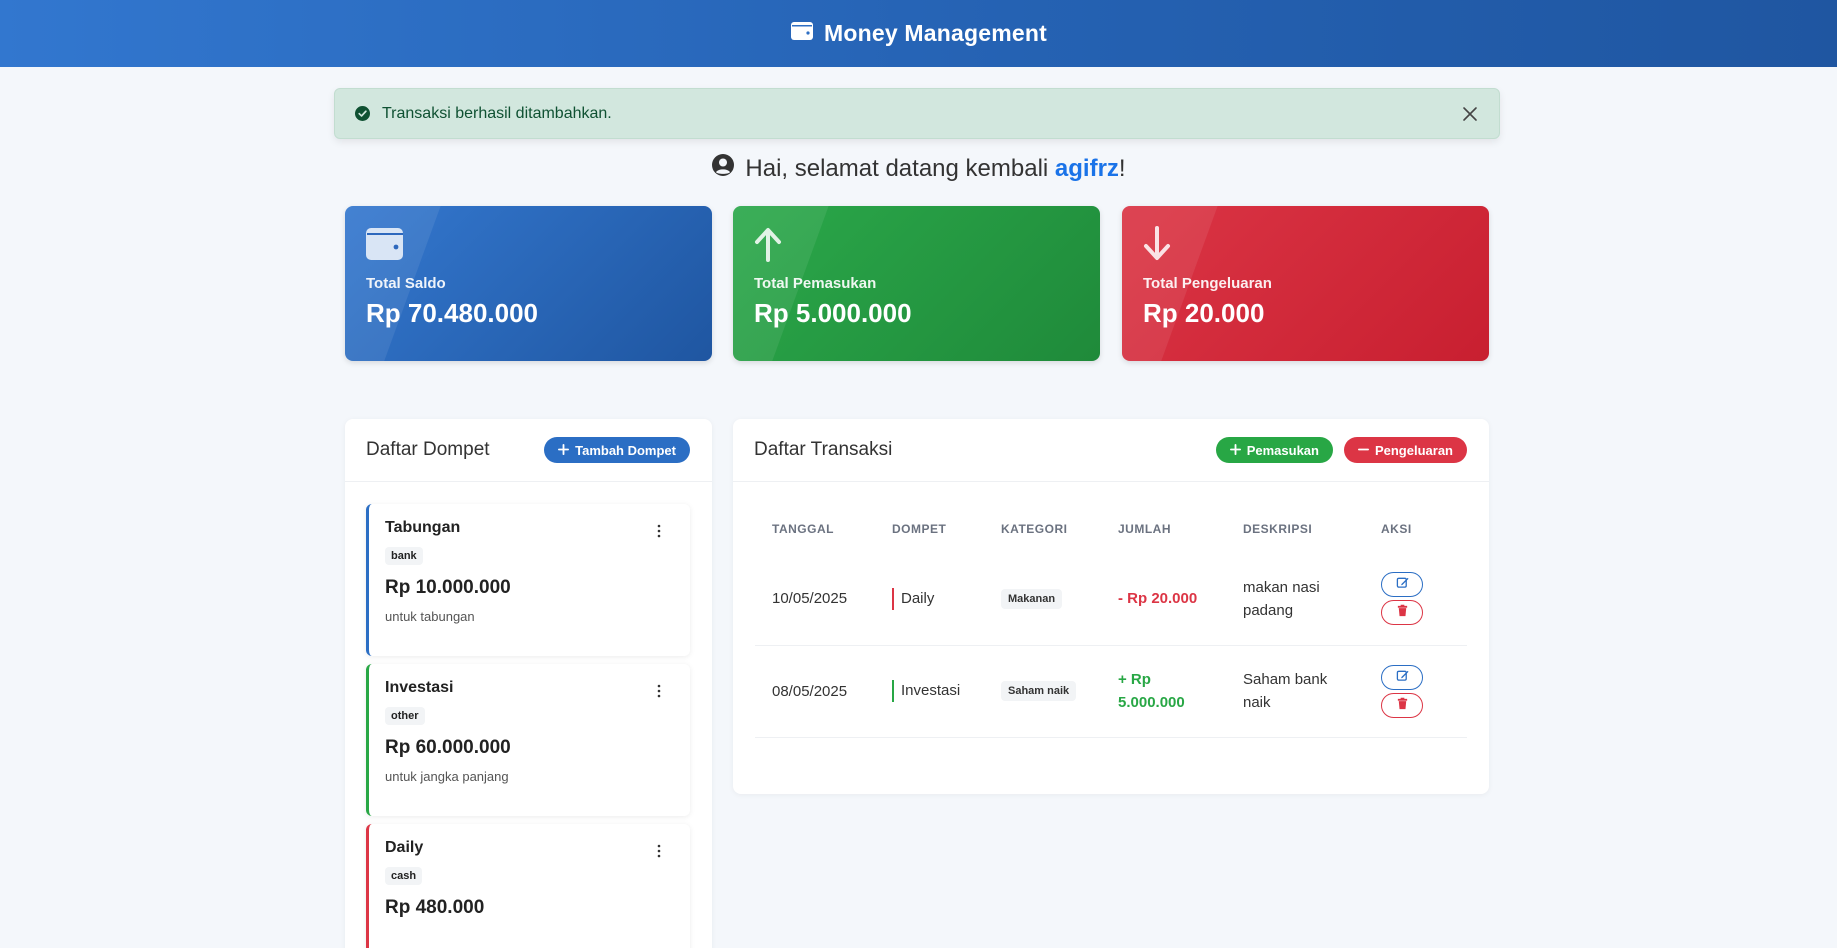 Image resolution: width=1837 pixels, height=948 pixels. Describe the element at coordinates (1470, 114) in the screenshot. I see `close-icon` at that location.